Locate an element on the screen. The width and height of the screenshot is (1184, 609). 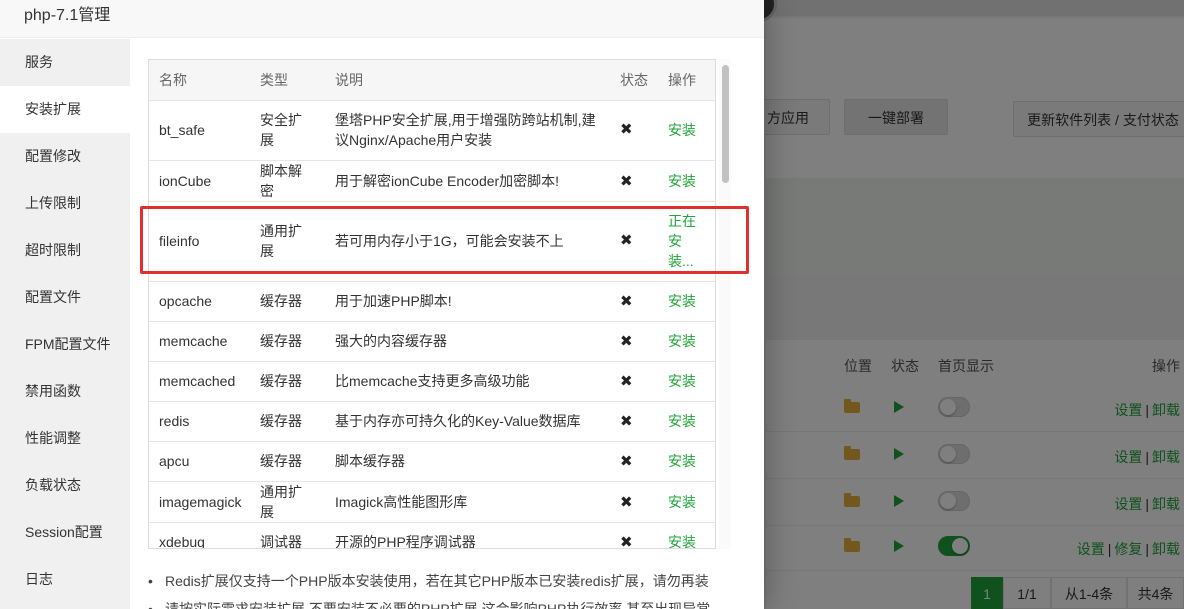
table-row: memcache 缓存器 强大的内容缓存器 ✖ 安装 is located at coordinates (432, 341).